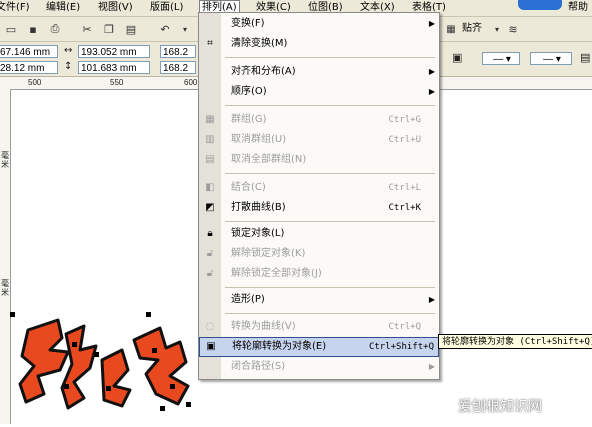 This screenshot has height=427, width=592. What do you see at coordinates (578, 8) in the screenshot?
I see `menu-help: 帮助` at bounding box center [578, 8].